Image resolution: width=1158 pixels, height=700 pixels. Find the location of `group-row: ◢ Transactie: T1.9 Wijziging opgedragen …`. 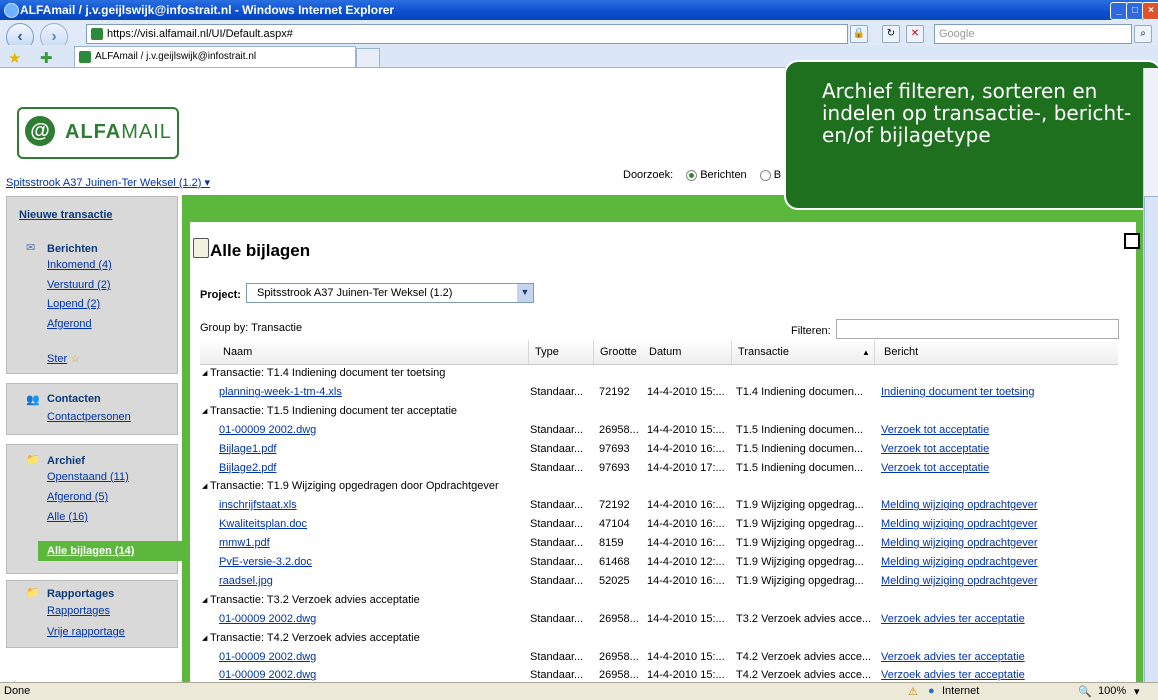

group-row: ◢ Transactie: T1.9 Wijziging opgedragen … is located at coordinates (659, 486).